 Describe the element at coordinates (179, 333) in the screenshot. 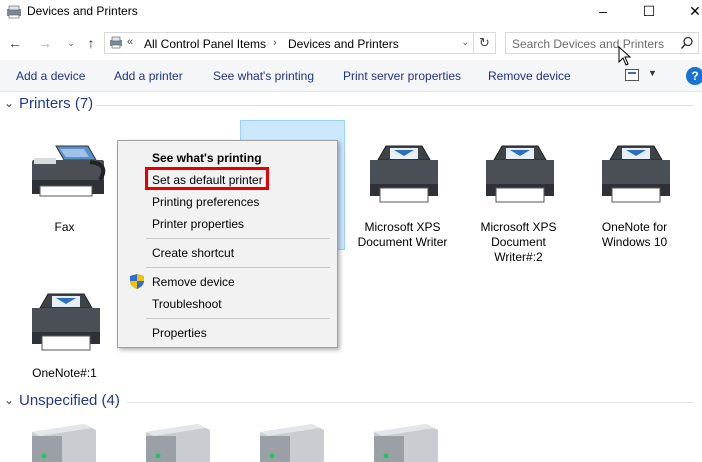

I see `menu-item-properties: Properties` at that location.